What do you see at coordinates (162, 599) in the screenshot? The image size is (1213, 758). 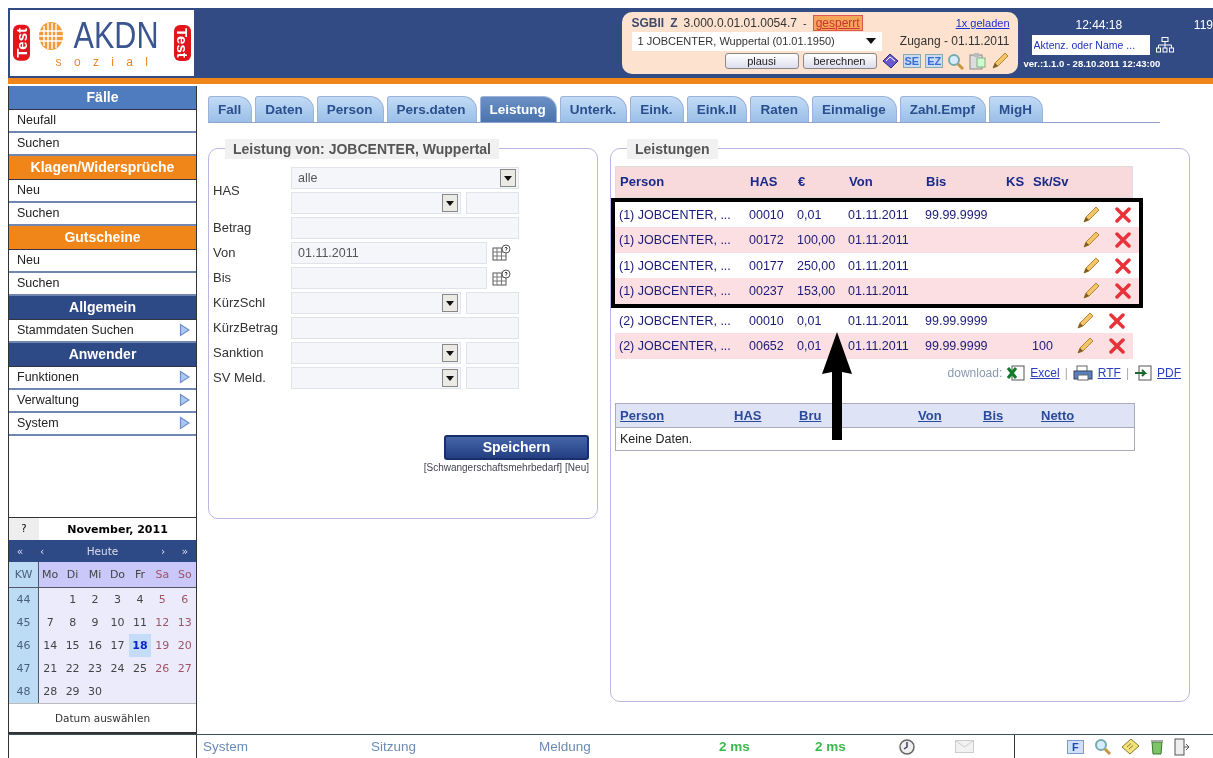 I see `calendar-day: 5` at bounding box center [162, 599].